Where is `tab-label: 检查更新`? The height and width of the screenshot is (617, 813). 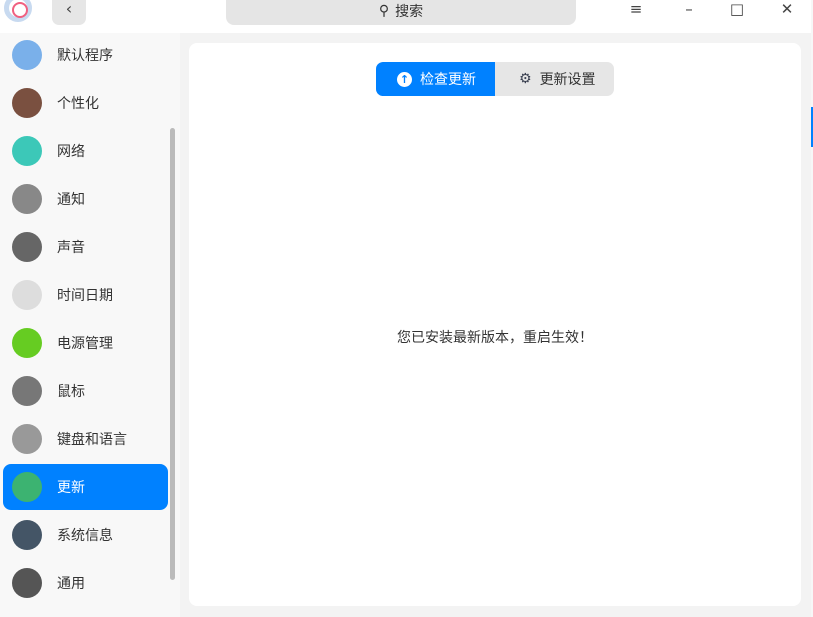
tab-label: 检查更新 is located at coordinates (448, 80).